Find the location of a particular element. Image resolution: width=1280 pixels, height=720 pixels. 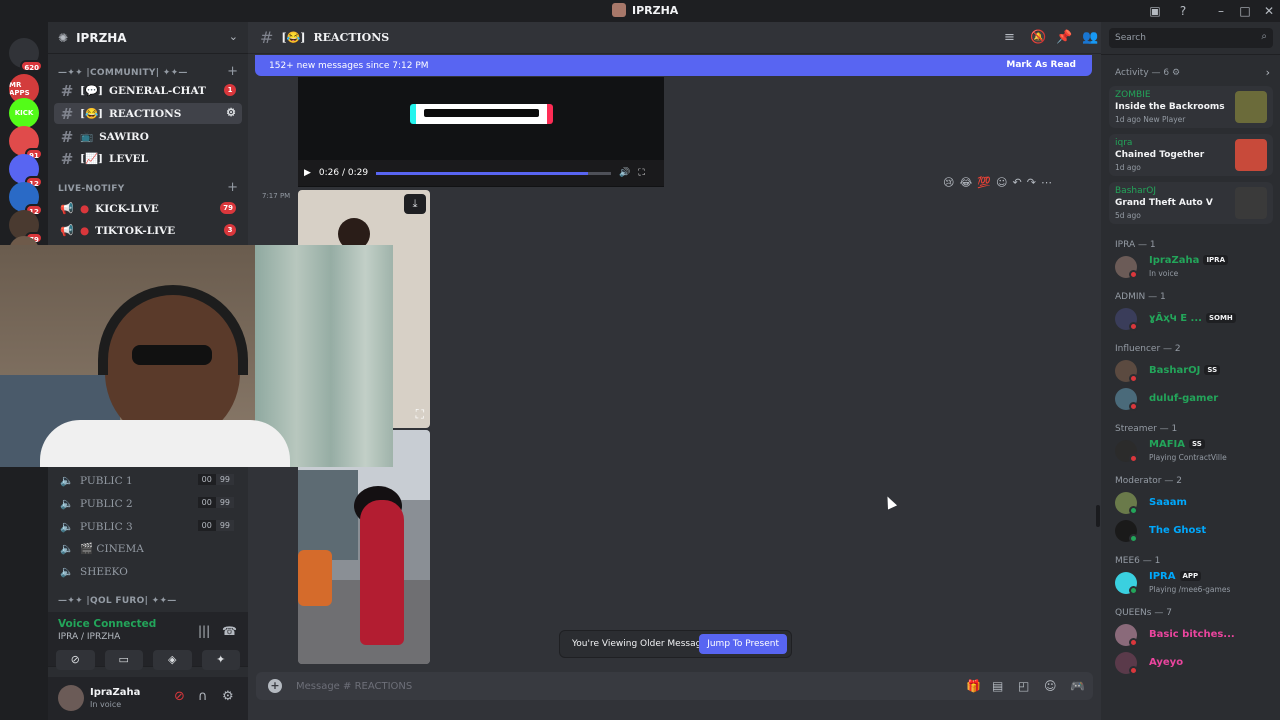

maximize-button: □ is located at coordinates (1245, 11).